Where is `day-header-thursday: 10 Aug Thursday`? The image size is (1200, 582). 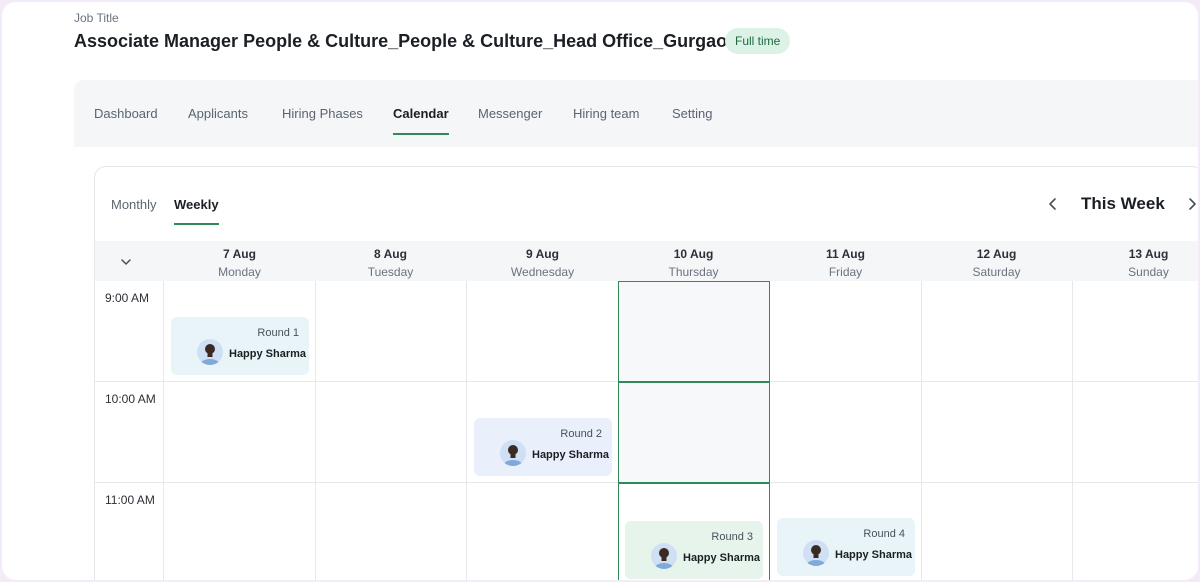 day-header-thursday: 10 Aug Thursday is located at coordinates (693, 261).